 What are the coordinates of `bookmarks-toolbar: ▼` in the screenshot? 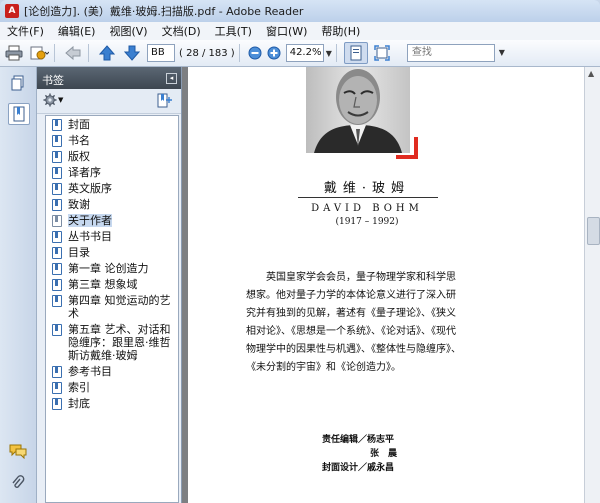 It's located at (109, 101).